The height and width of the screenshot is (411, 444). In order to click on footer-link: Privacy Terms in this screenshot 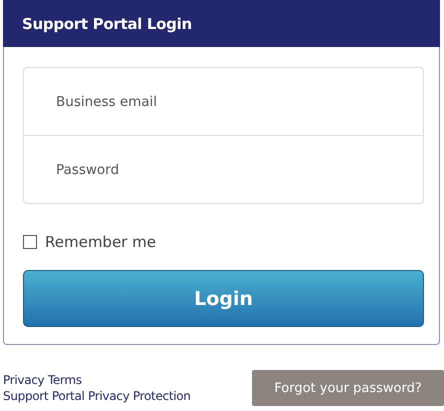, I will do `click(97, 380)`.